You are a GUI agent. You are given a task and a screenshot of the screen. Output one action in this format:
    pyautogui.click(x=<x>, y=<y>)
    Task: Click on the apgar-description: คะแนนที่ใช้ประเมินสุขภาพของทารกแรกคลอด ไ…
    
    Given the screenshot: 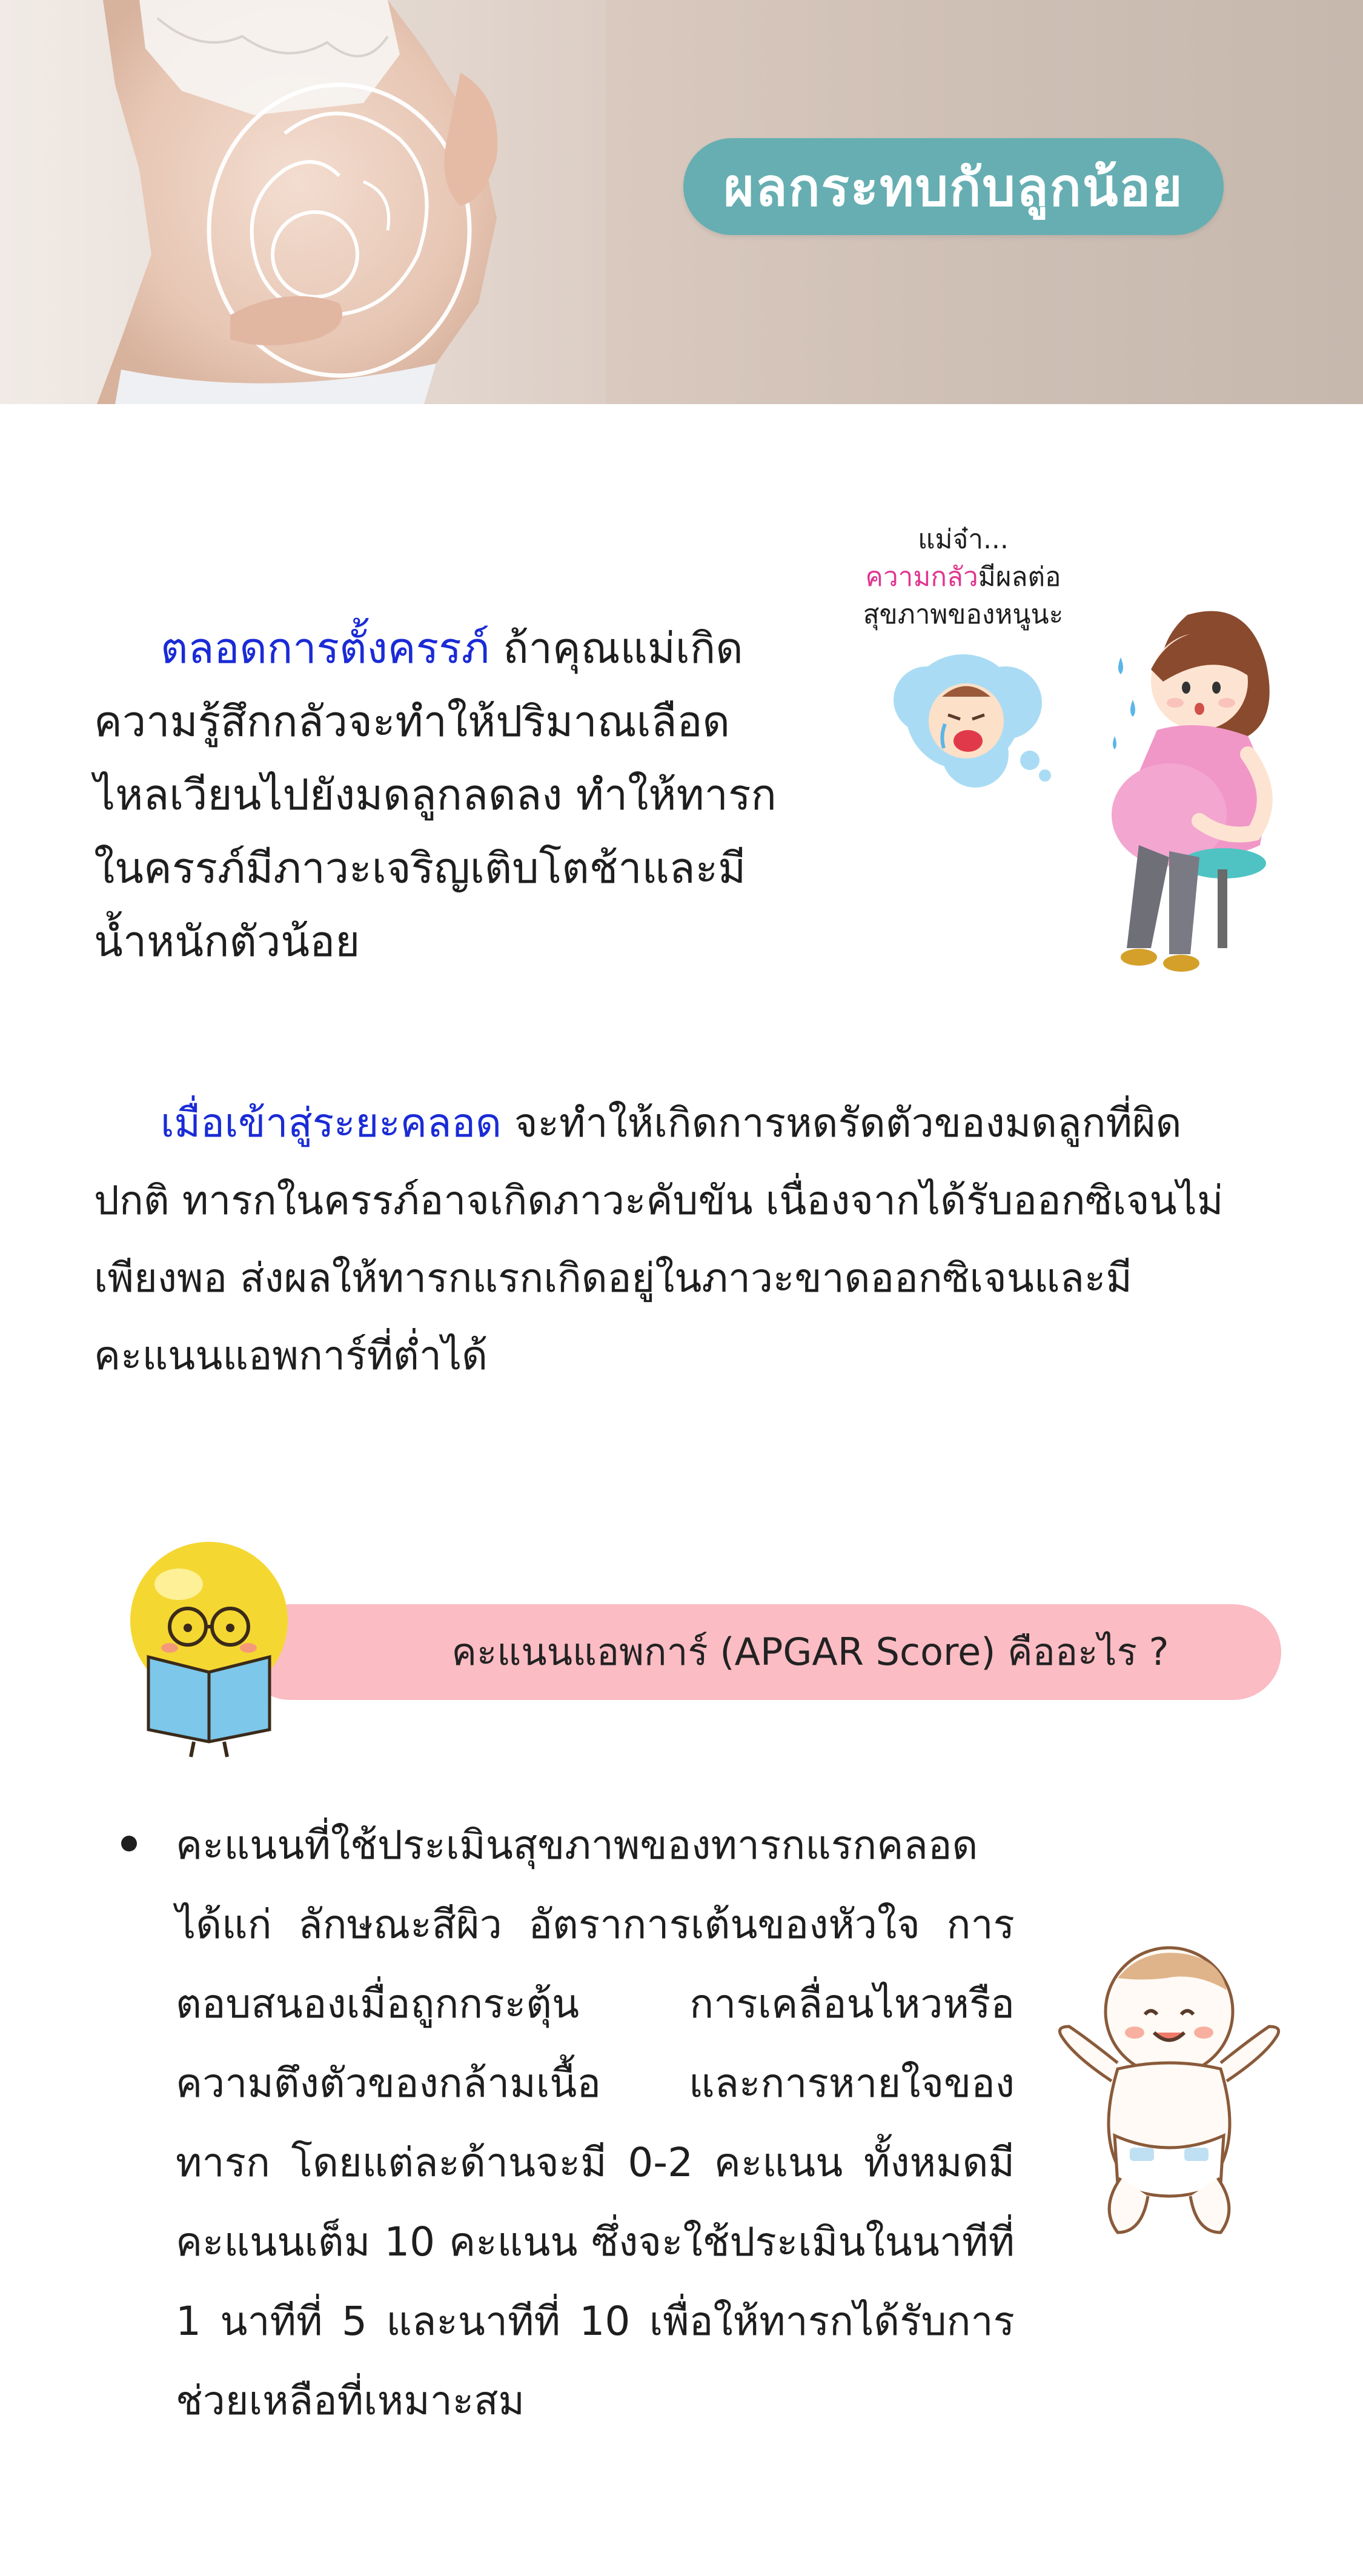 What is the action you would take?
    pyautogui.click(x=595, y=2123)
    